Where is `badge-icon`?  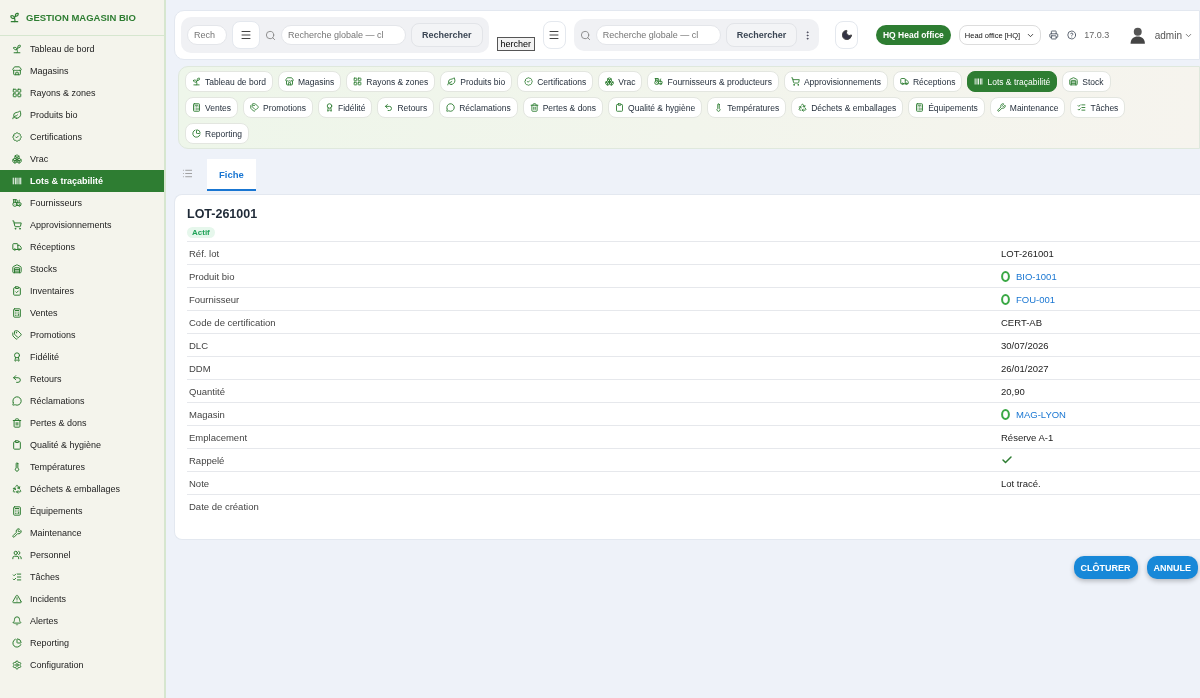 badge-icon is located at coordinates (17, 137).